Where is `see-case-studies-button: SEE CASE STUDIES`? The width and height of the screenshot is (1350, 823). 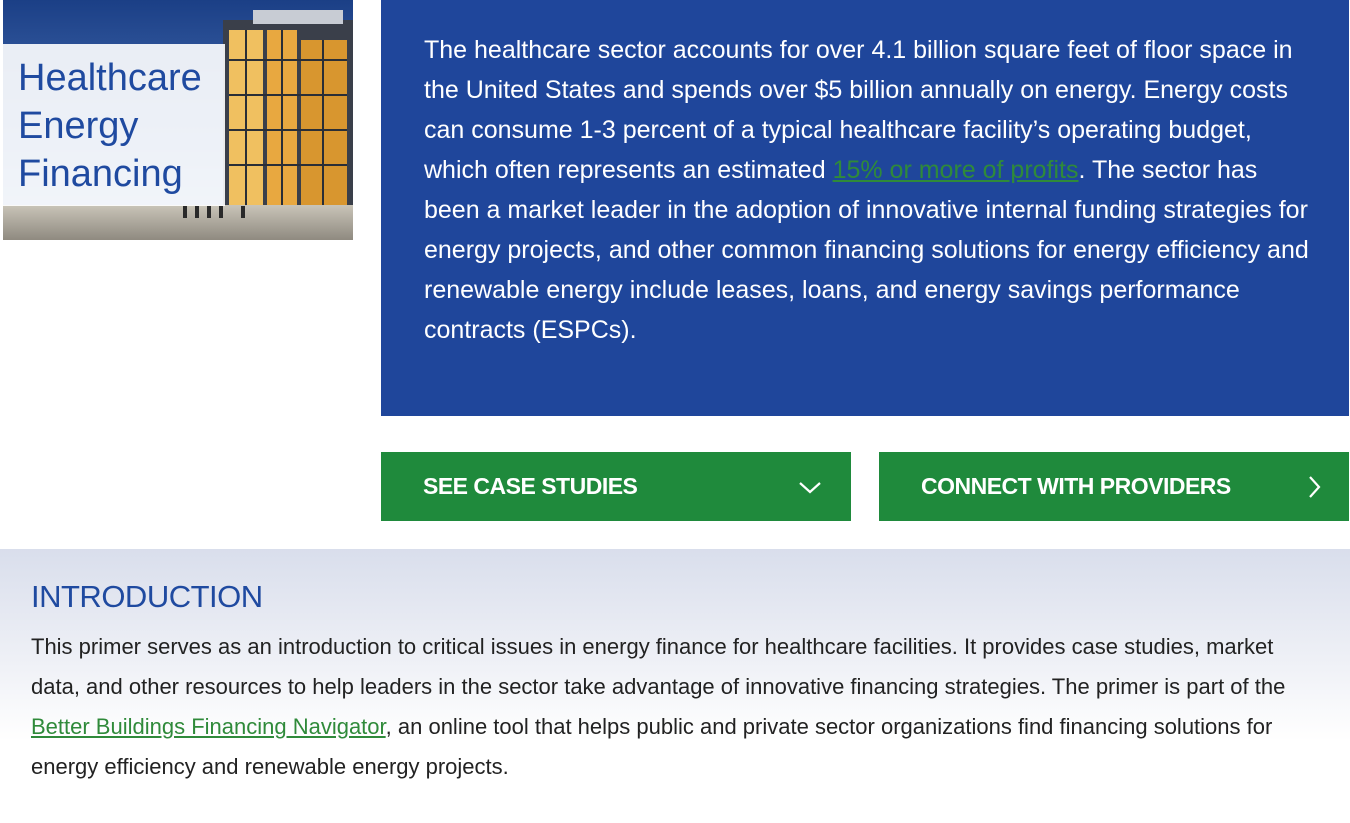 see-case-studies-button: SEE CASE STUDIES is located at coordinates (616, 486).